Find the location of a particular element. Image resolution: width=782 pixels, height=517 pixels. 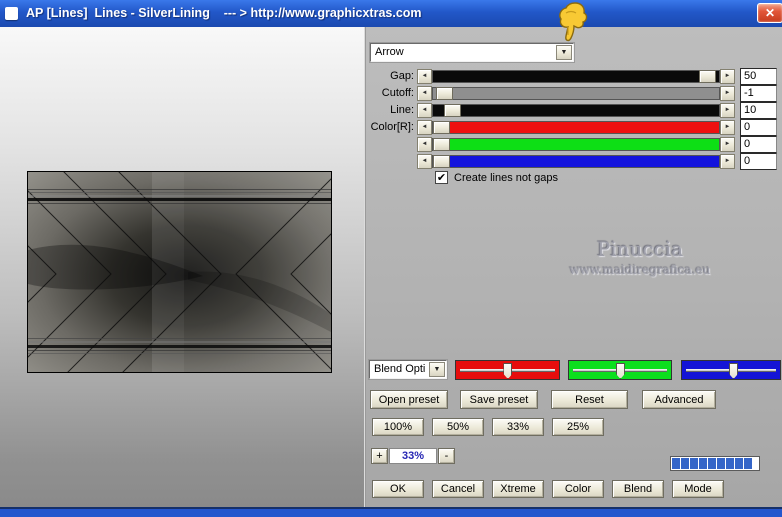

zoom-33-button: 33% is located at coordinates (518, 427).